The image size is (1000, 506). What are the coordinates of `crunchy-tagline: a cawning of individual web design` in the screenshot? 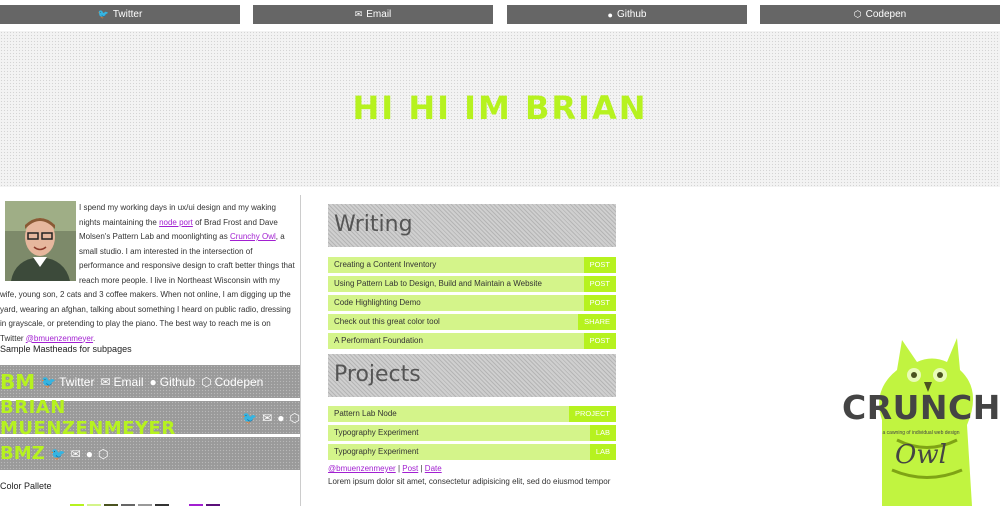 It's located at (921, 433).